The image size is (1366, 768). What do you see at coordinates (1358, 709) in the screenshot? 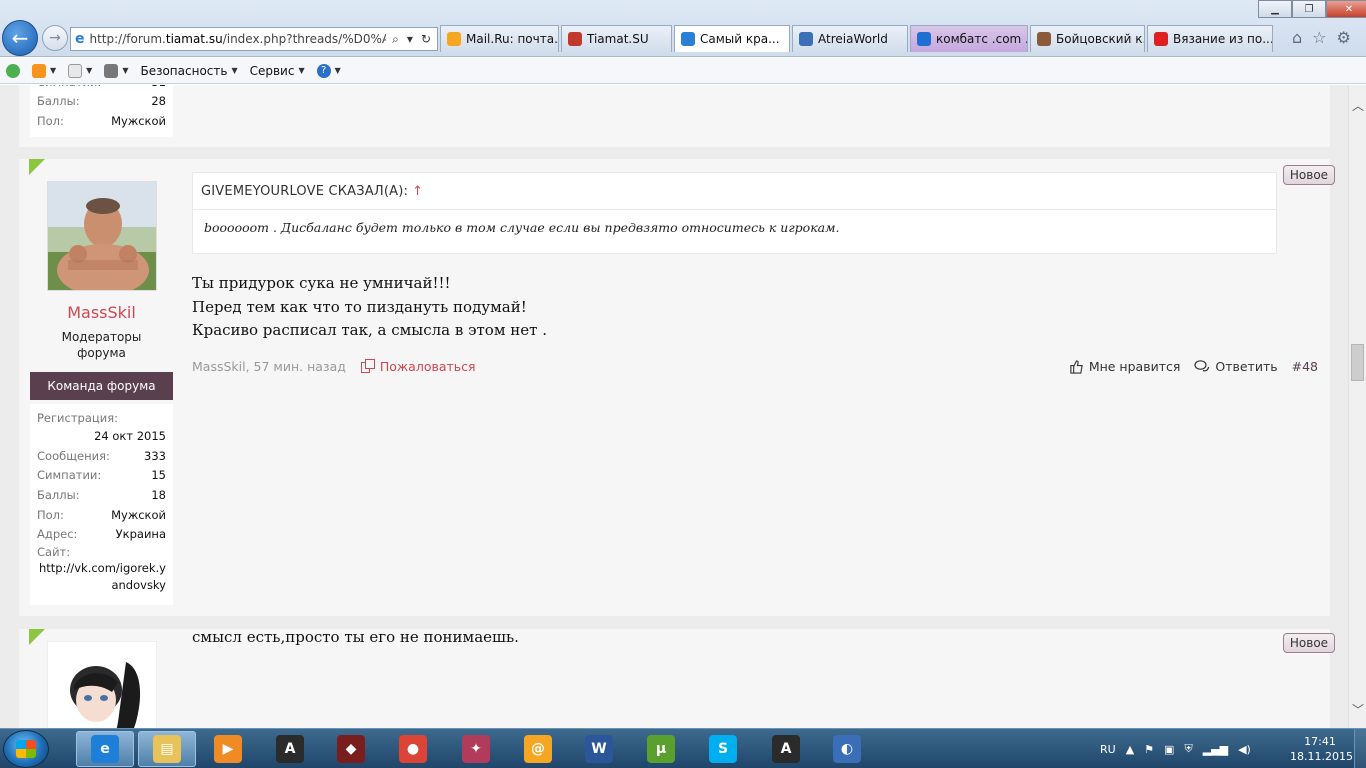
I see `scroll-down-icon: ﹀` at bounding box center [1358, 709].